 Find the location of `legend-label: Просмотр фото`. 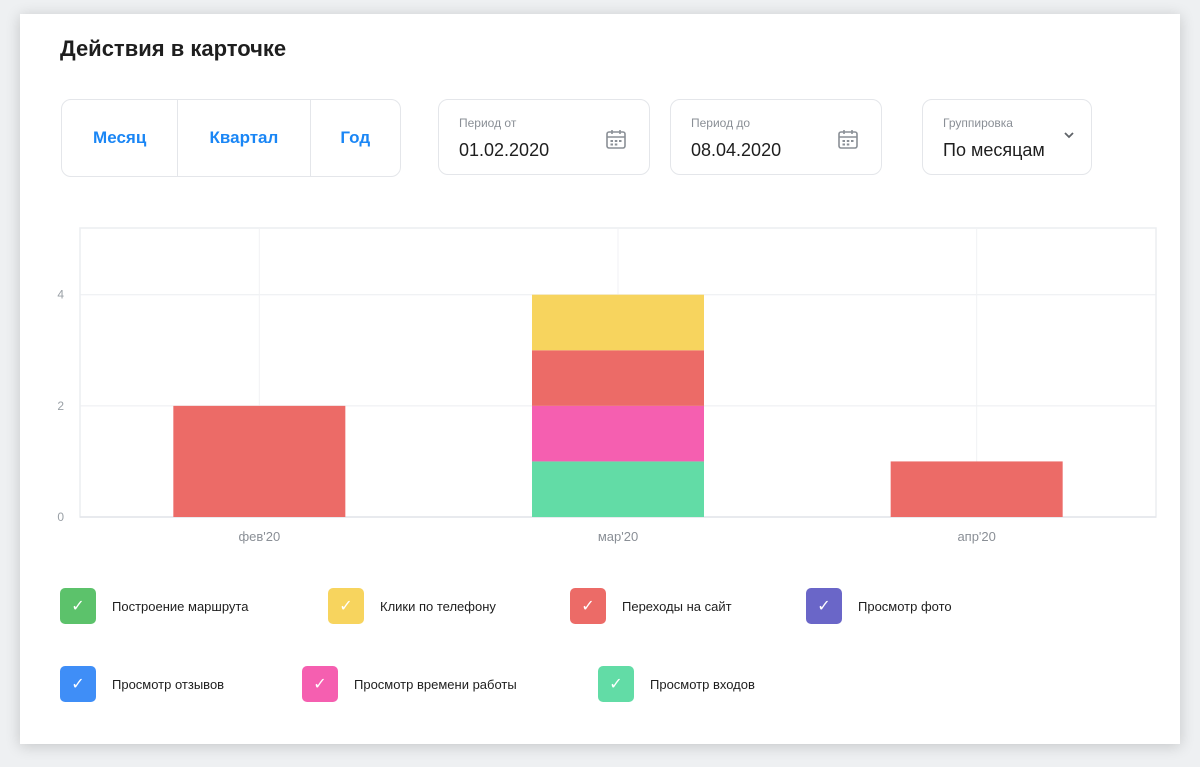

legend-label: Просмотр фото is located at coordinates (905, 606).